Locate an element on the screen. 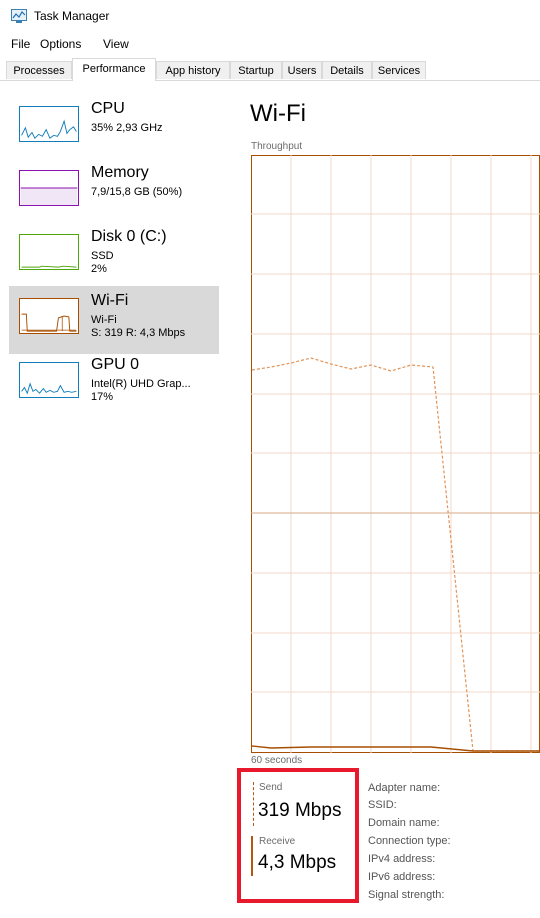 The image size is (540, 918). sidebar-item-gpu: GPU 0 Intel(R) UHD Grap... 17% is located at coordinates (114, 384).